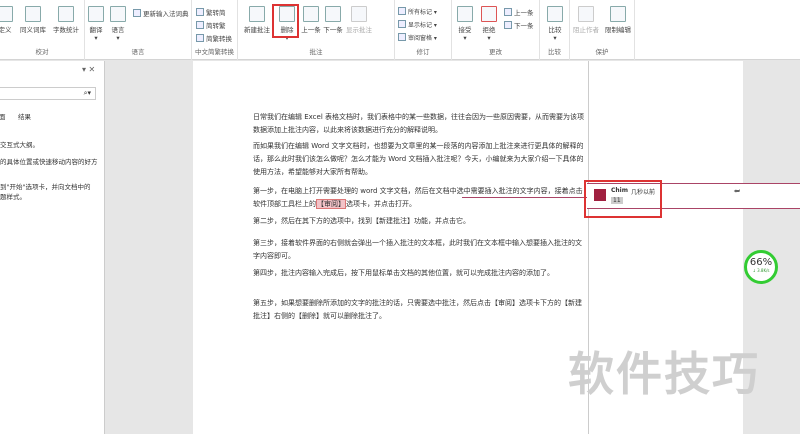 This screenshot has width=800, height=434. I want to click on group-label: 语言, so click(138, 52).